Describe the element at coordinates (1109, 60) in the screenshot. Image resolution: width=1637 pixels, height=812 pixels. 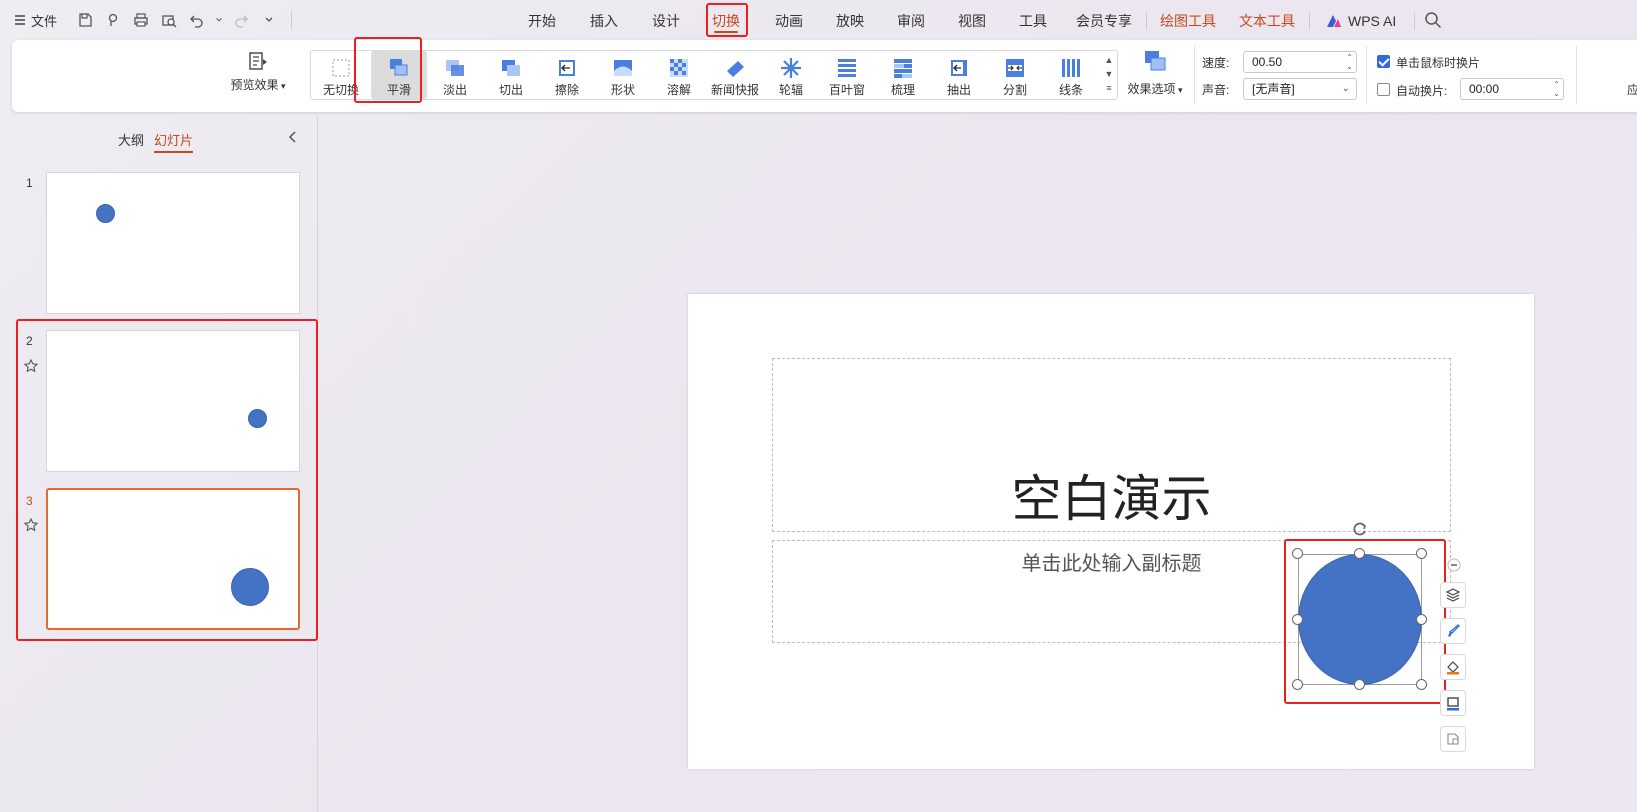
I see `chevron-up-icon: ▲` at that location.